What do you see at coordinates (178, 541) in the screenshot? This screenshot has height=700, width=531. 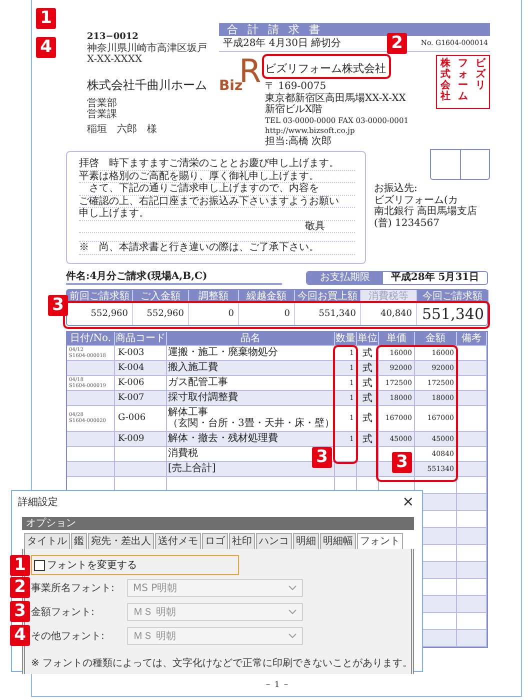 I see `tab: 送付メモ` at bounding box center [178, 541].